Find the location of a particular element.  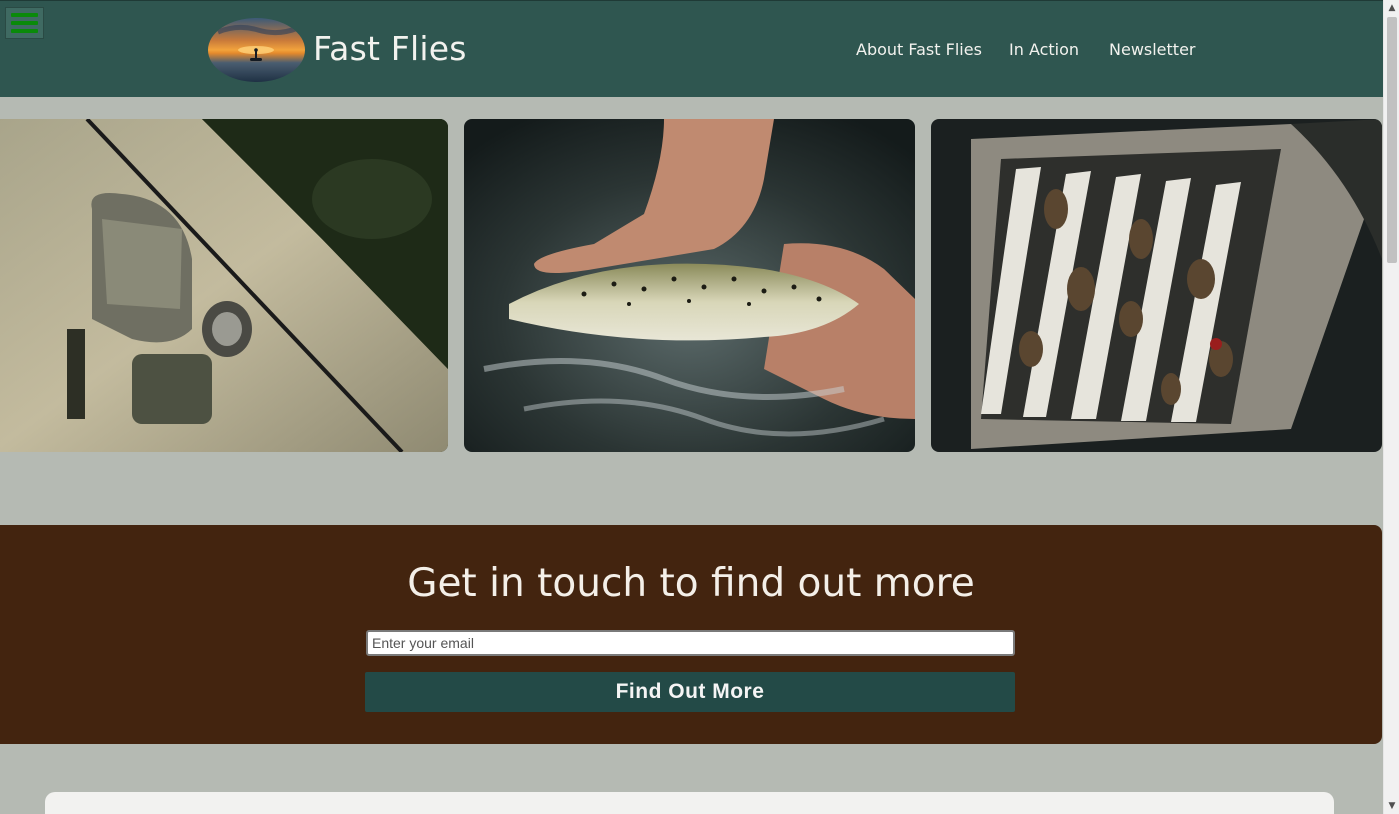

scroll-up-arrow-icon: ▲ is located at coordinates (1391, 8).